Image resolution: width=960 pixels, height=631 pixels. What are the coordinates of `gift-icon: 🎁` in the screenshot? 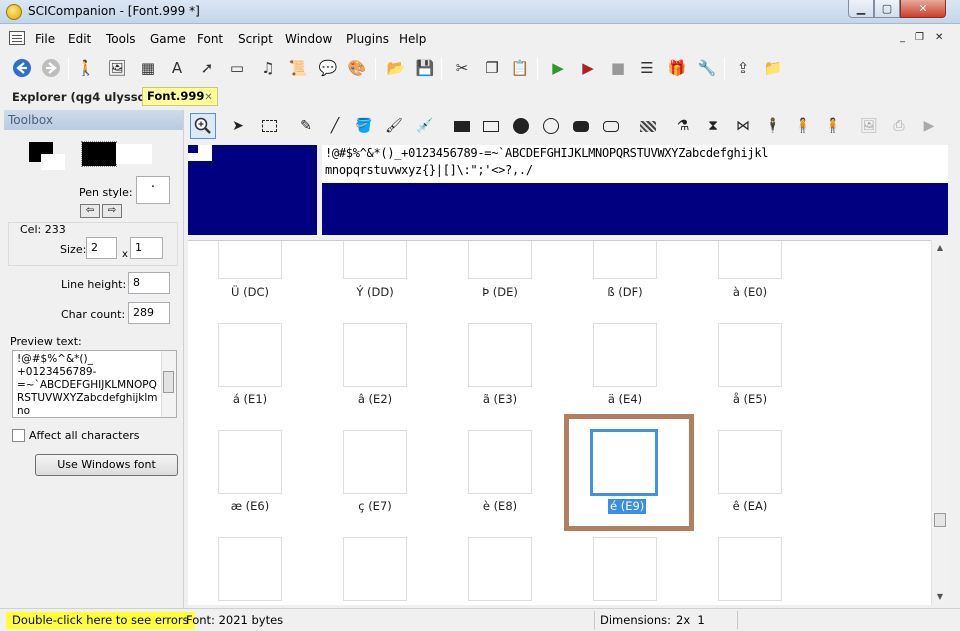 It's located at (677, 68).